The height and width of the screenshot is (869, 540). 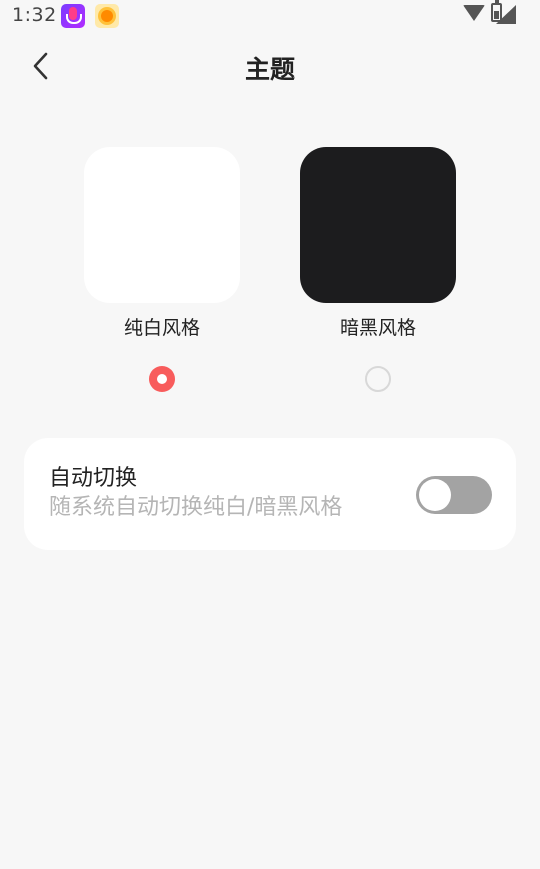 What do you see at coordinates (474, 13) in the screenshot?
I see `wifi-icon` at bounding box center [474, 13].